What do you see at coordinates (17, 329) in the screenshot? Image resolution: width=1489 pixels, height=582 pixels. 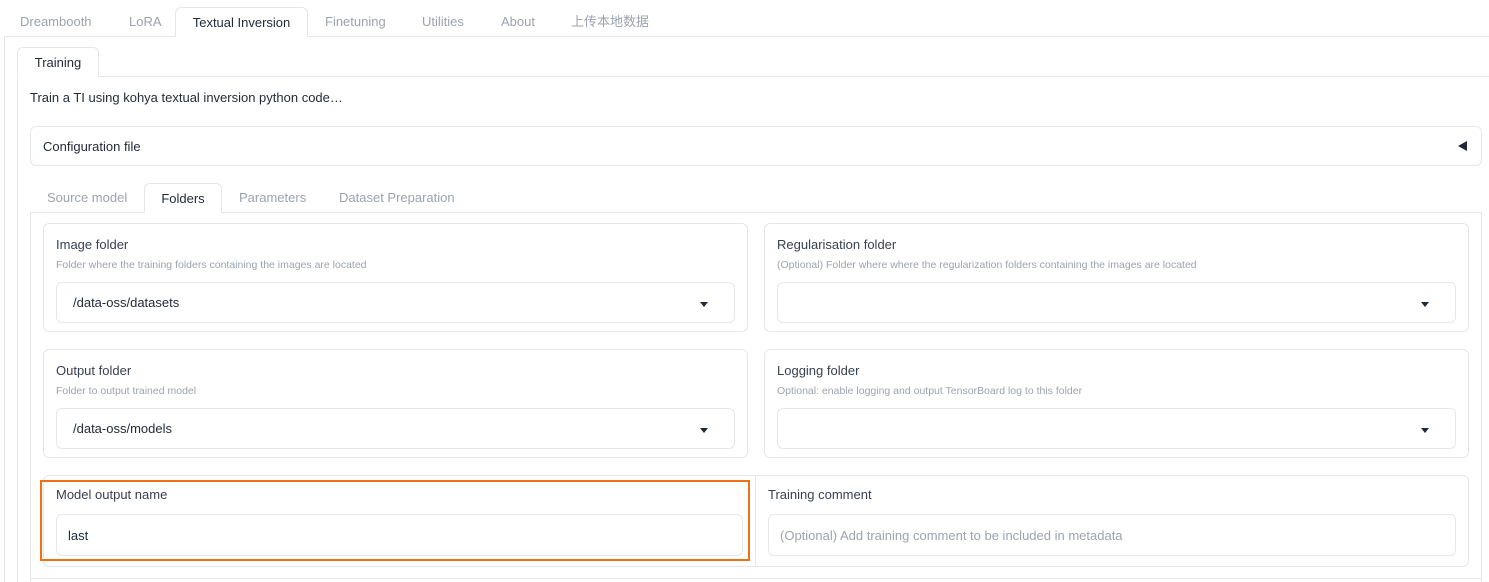 I see `training-panel-border` at bounding box center [17, 329].